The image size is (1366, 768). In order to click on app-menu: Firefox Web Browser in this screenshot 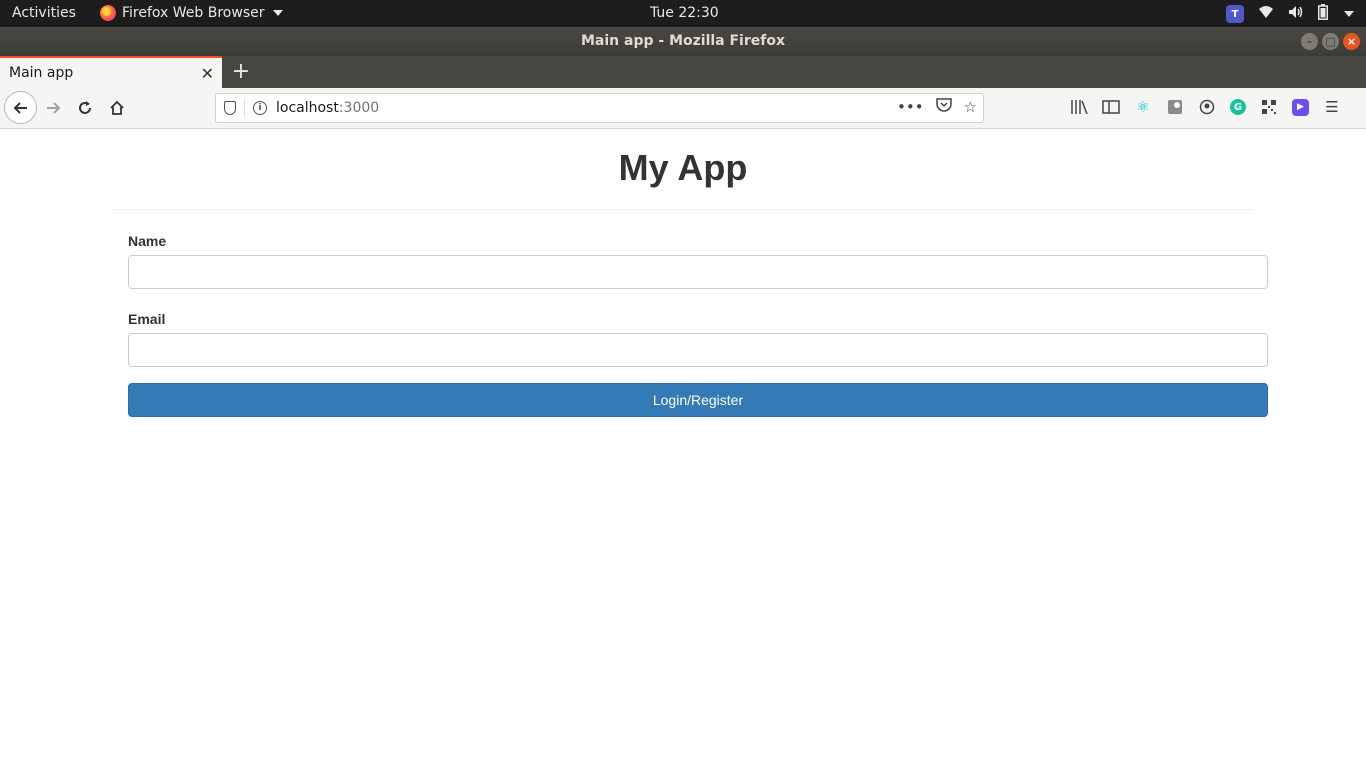, I will do `click(191, 13)`.